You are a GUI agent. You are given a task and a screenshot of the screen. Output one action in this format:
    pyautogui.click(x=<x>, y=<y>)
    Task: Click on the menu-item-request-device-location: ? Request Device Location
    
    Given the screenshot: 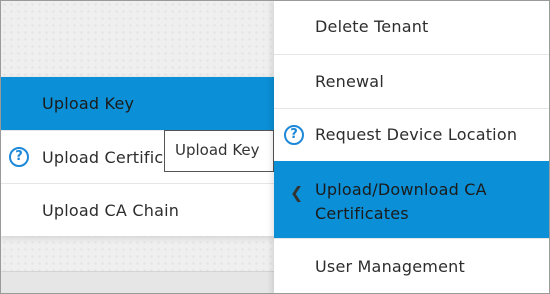 What is the action you would take?
    pyautogui.click(x=411, y=134)
    